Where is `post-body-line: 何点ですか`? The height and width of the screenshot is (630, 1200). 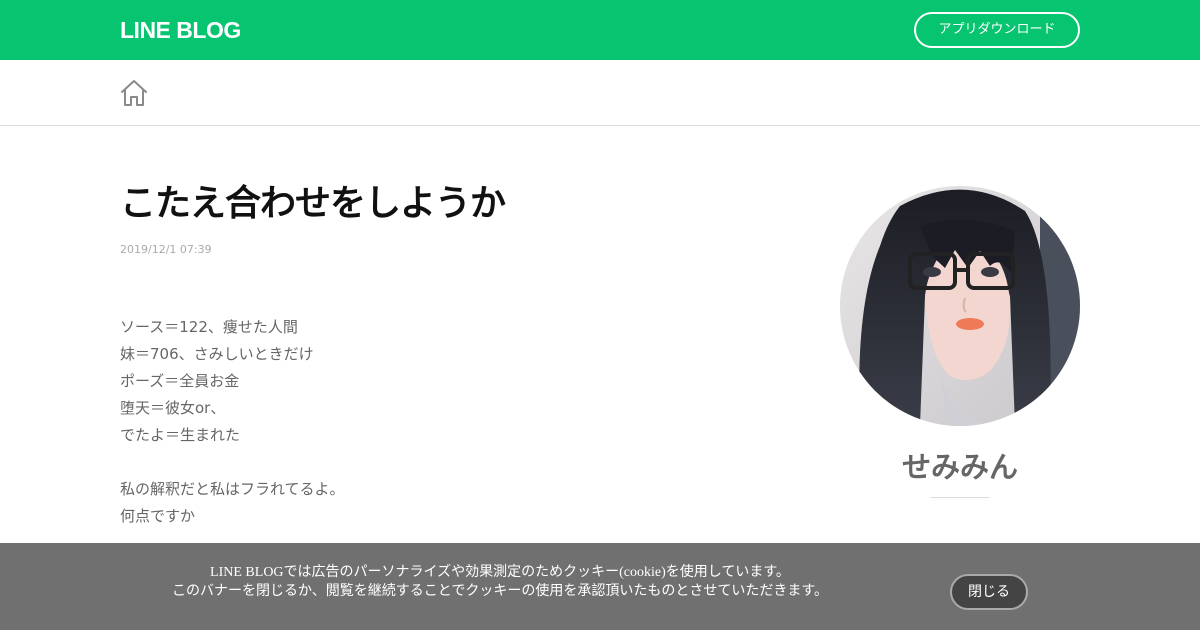 post-body-line: 何点ですか is located at coordinates (158, 516).